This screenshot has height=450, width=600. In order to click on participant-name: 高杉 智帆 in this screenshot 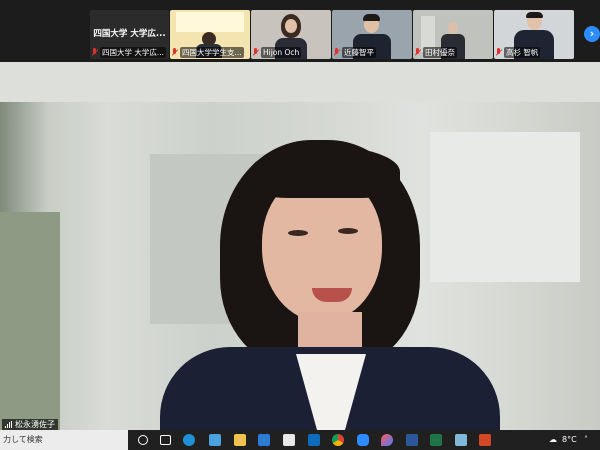, I will do `click(522, 52)`.